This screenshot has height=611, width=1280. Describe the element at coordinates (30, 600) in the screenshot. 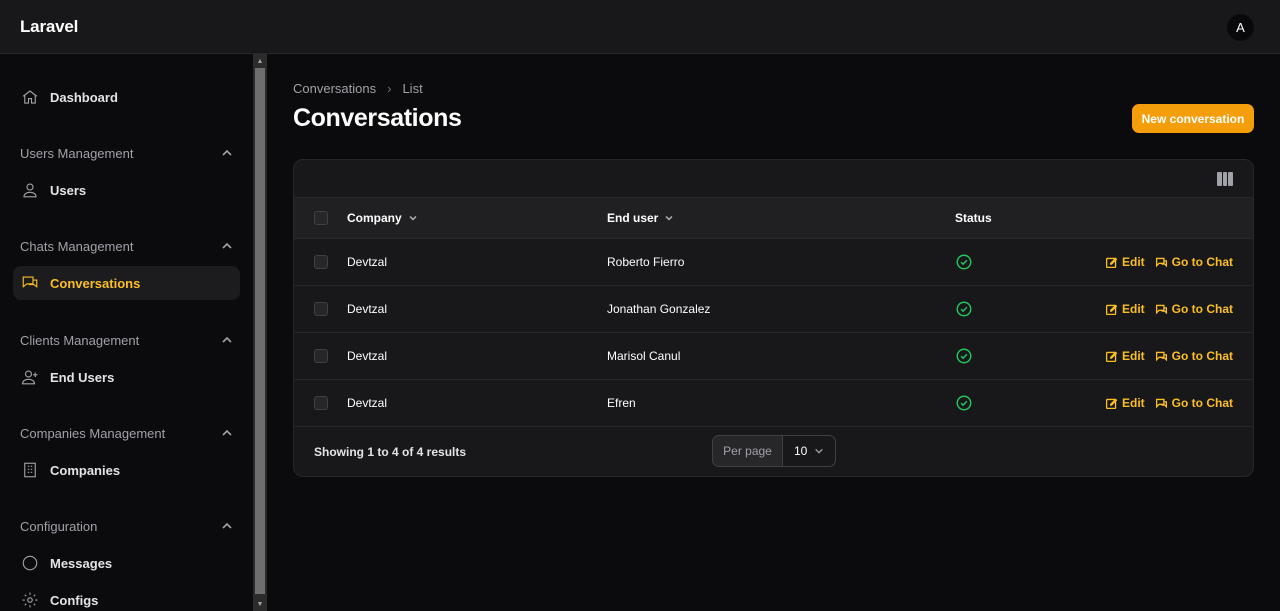

I see `gear-icon` at that location.